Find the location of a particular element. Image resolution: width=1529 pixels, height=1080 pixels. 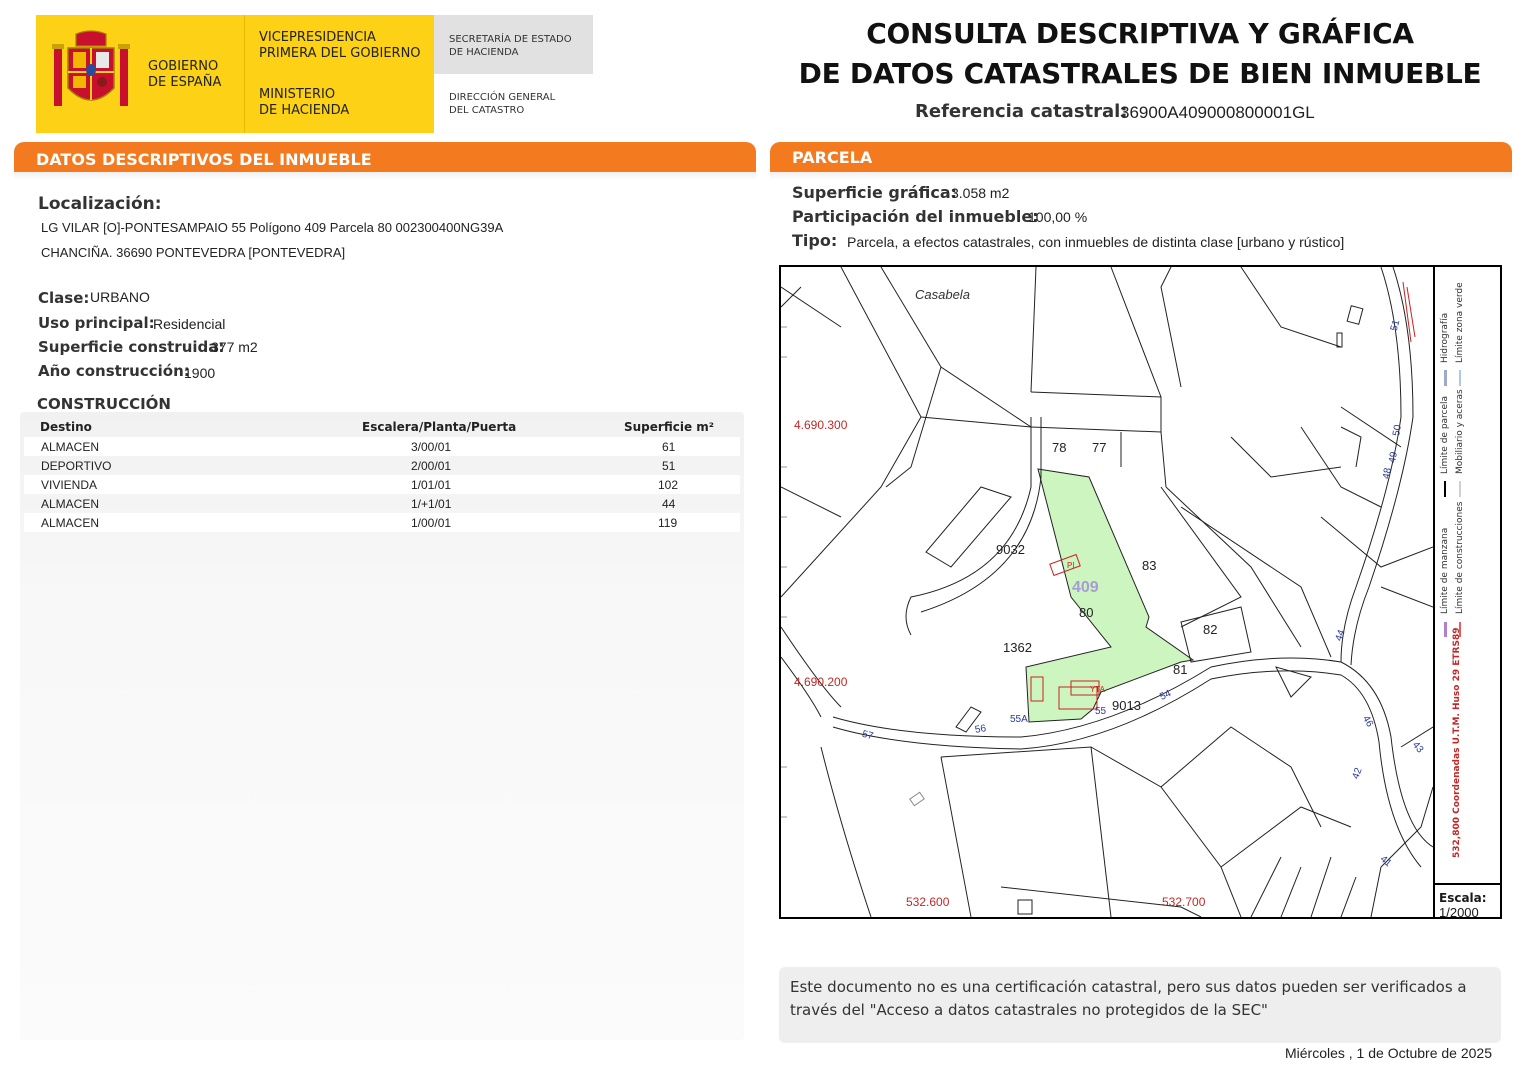

parcel-label: 77 is located at coordinates (1099, 447).